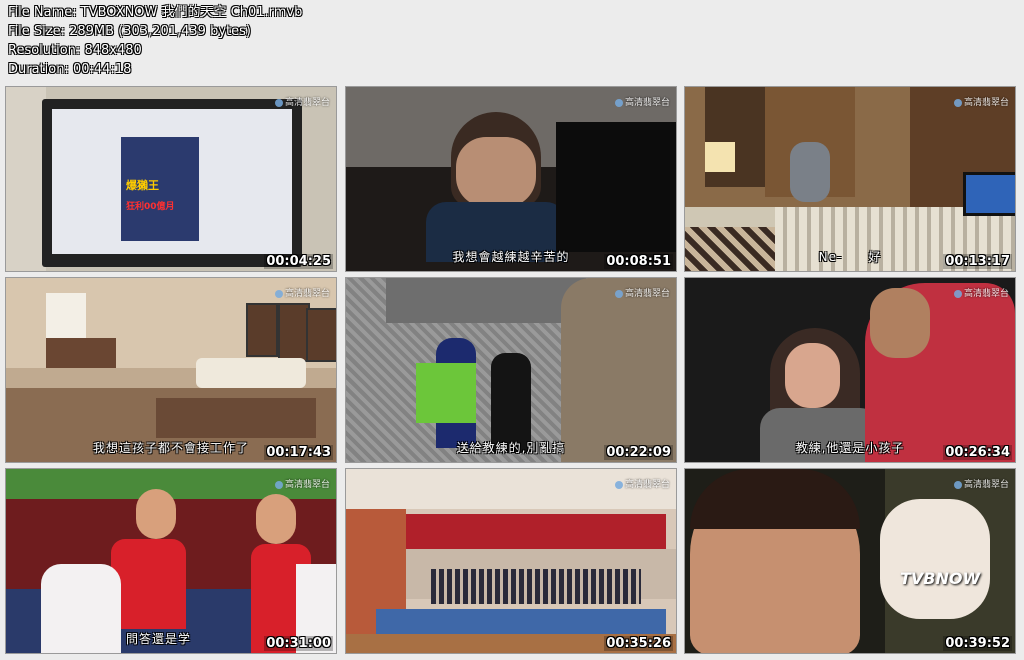  What do you see at coordinates (75, 50) in the screenshot?
I see `resolution: Resolution: 848x480` at bounding box center [75, 50].